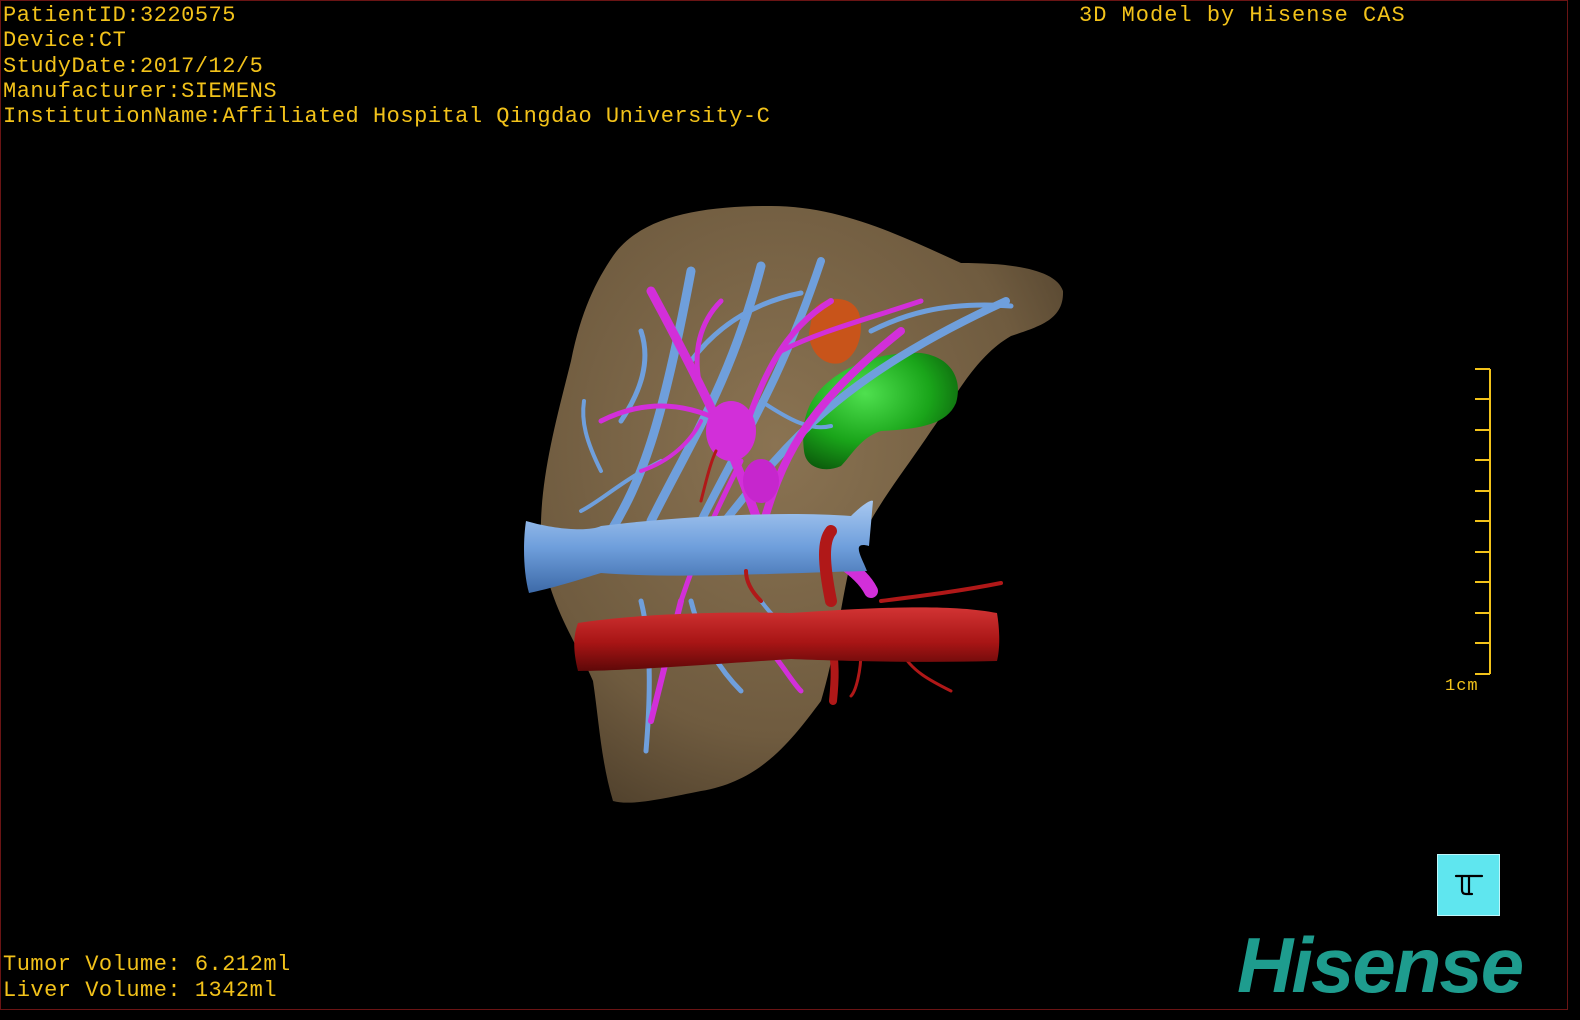  Describe the element at coordinates (731, 431) in the screenshot. I see `hepatic-vein-confluence` at that location.